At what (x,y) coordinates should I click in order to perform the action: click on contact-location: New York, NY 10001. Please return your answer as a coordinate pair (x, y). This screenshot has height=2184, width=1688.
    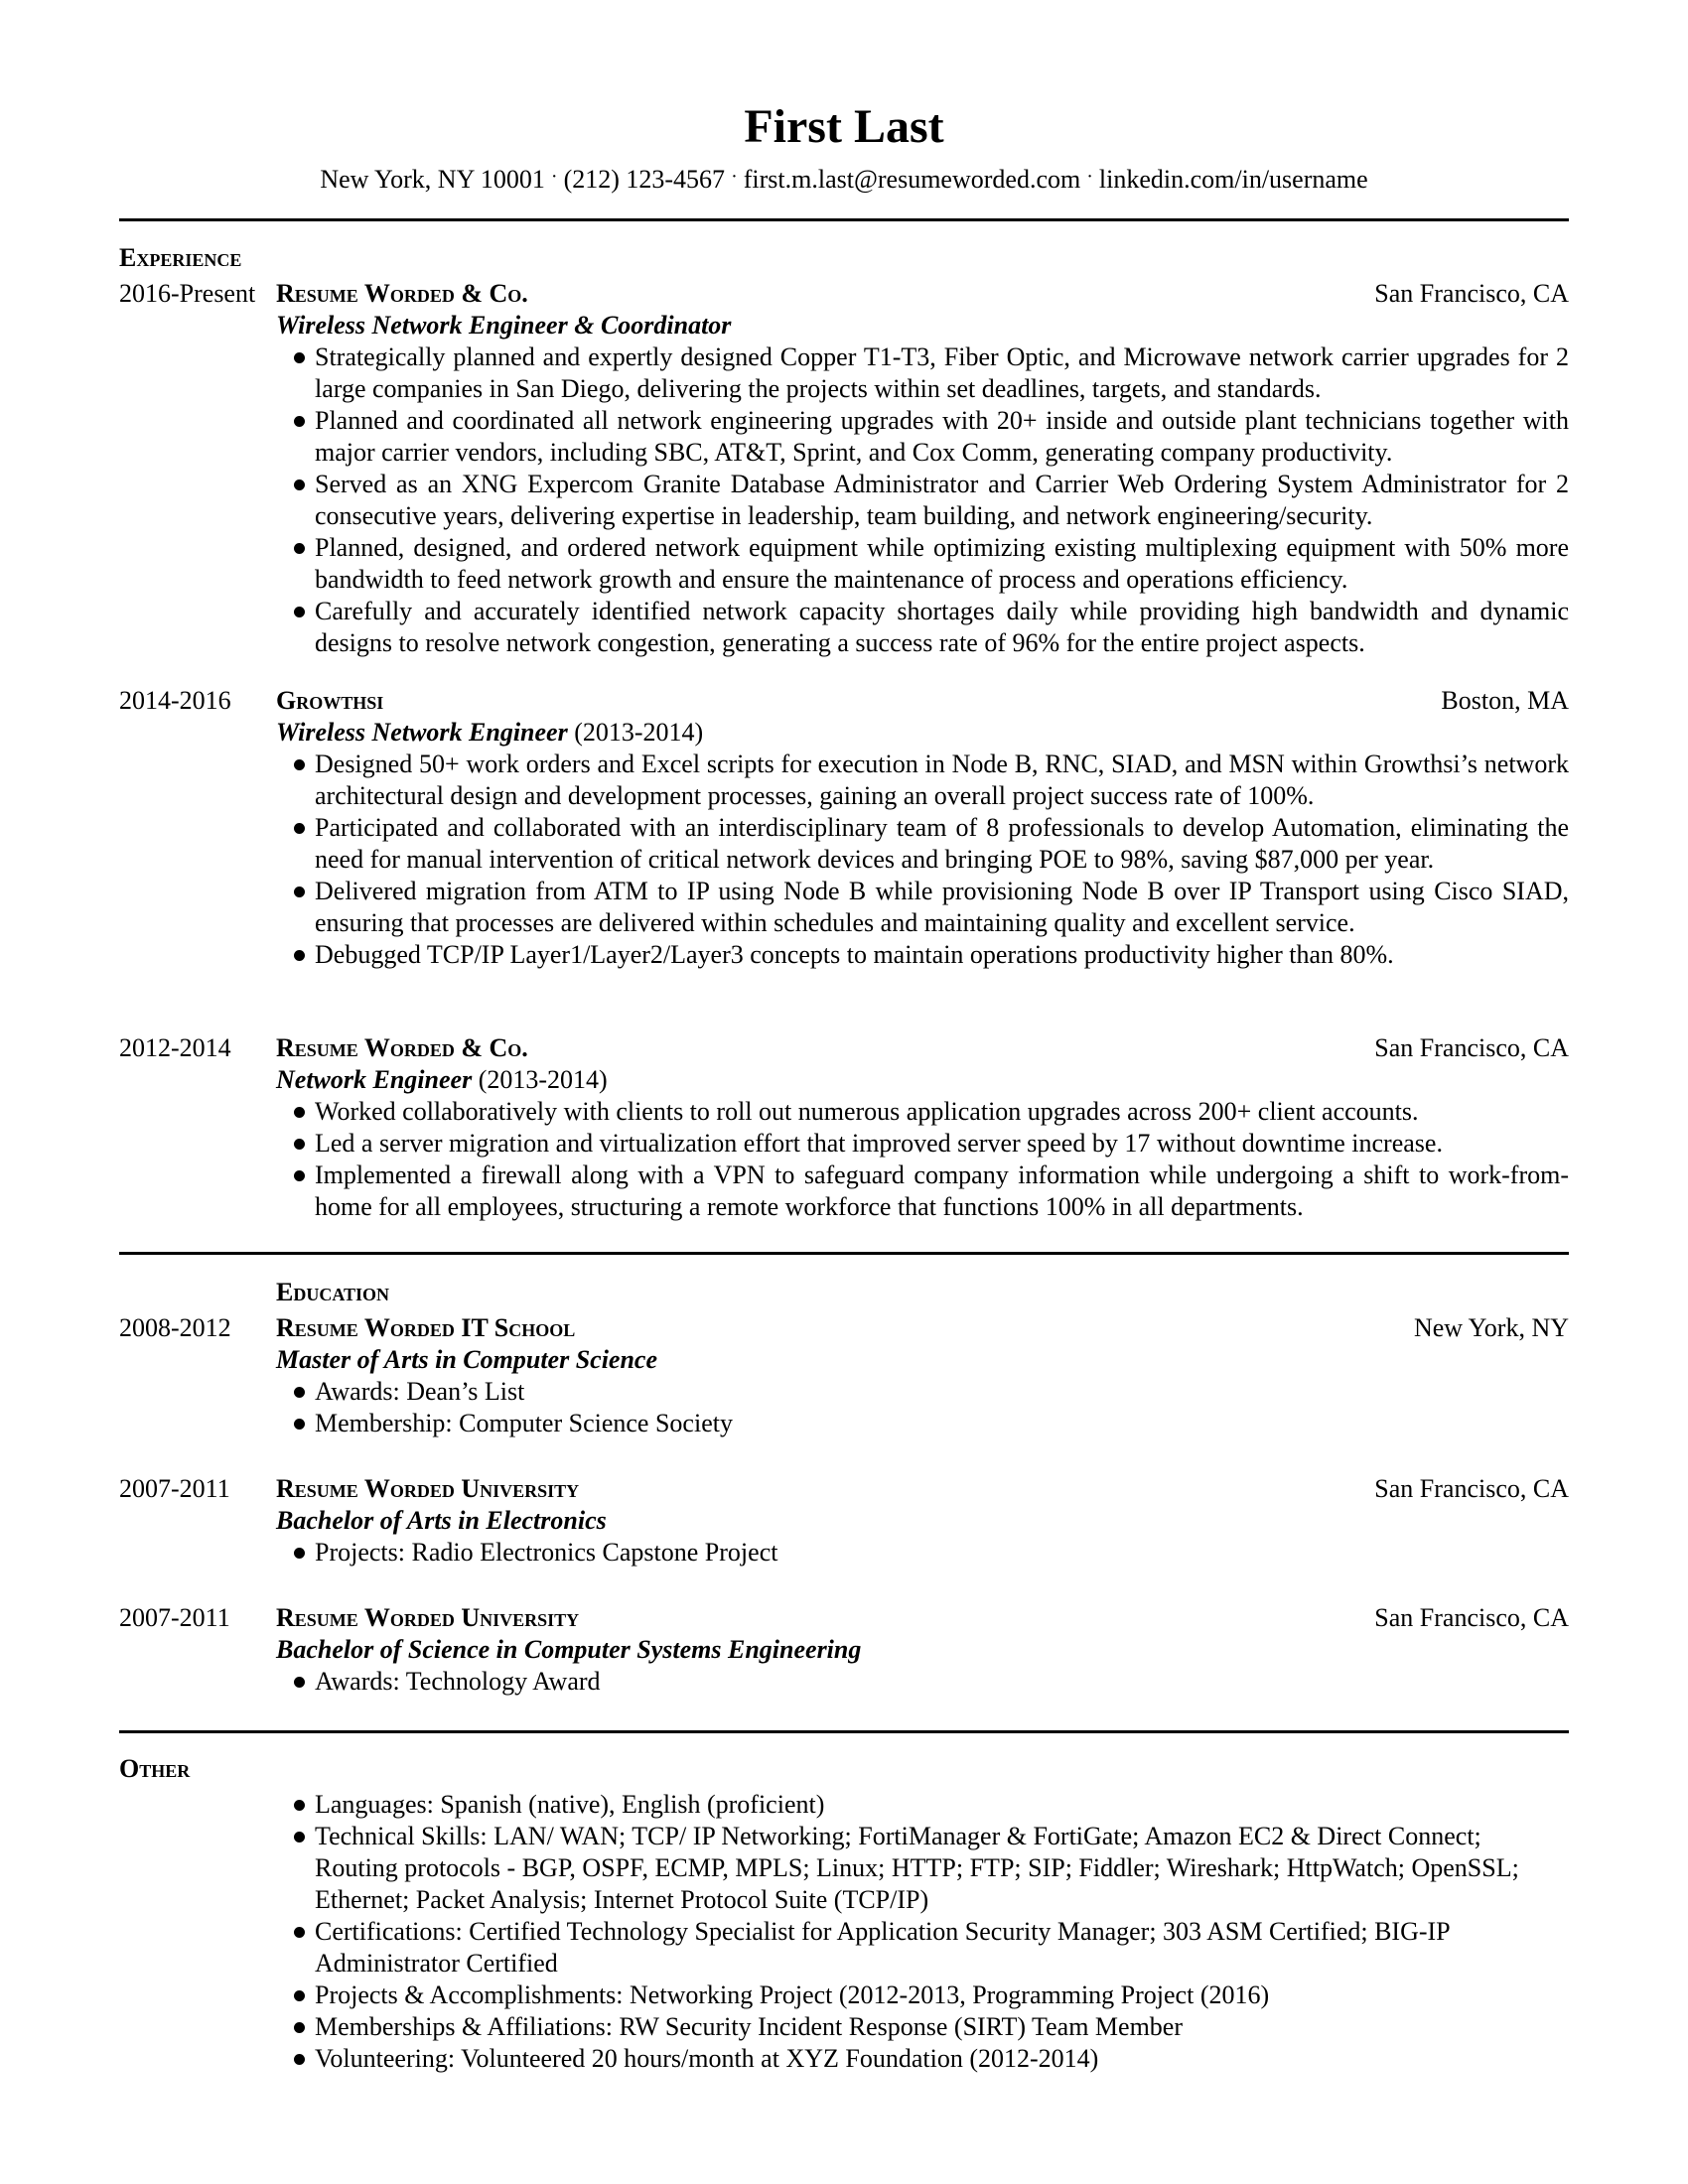
    Looking at the image, I should click on (432, 179).